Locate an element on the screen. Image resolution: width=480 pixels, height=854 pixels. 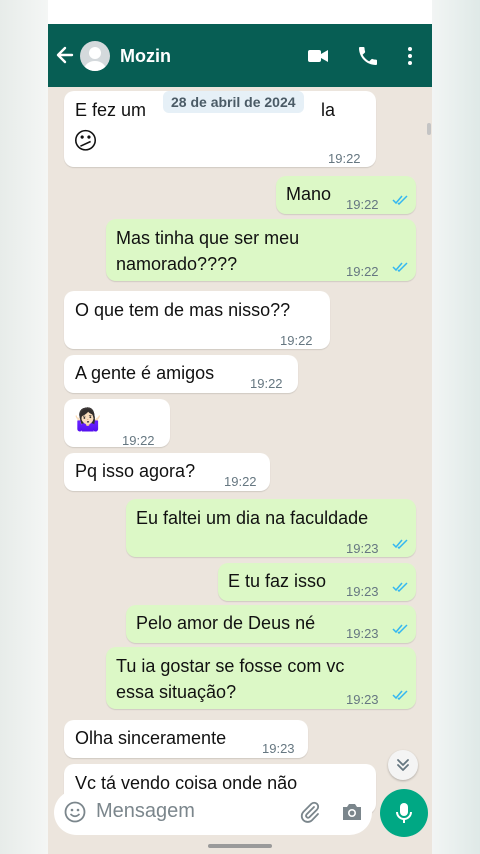
message-text: Mano is located at coordinates (309, 194).